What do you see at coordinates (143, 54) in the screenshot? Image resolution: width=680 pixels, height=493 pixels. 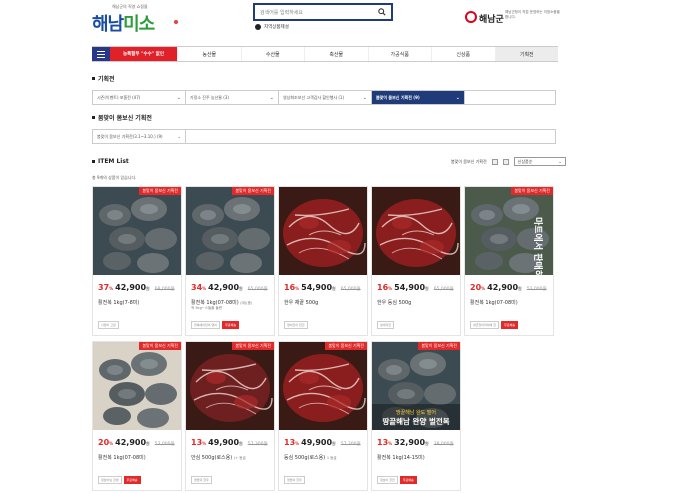 I see `promo-link: 농특할부 "수수" 없인` at bounding box center [143, 54].